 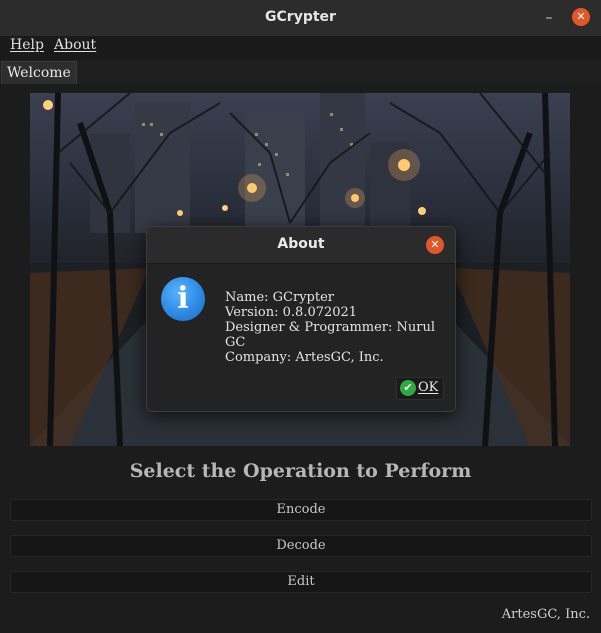 What do you see at coordinates (301, 582) in the screenshot?
I see `edit-button: Edit` at bounding box center [301, 582].